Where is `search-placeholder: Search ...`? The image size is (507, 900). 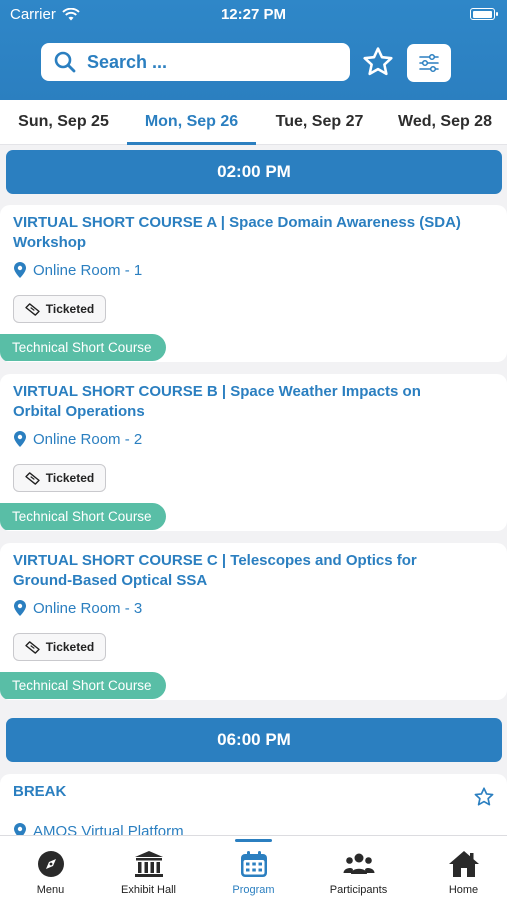
search-placeholder: Search ... is located at coordinates (127, 61).